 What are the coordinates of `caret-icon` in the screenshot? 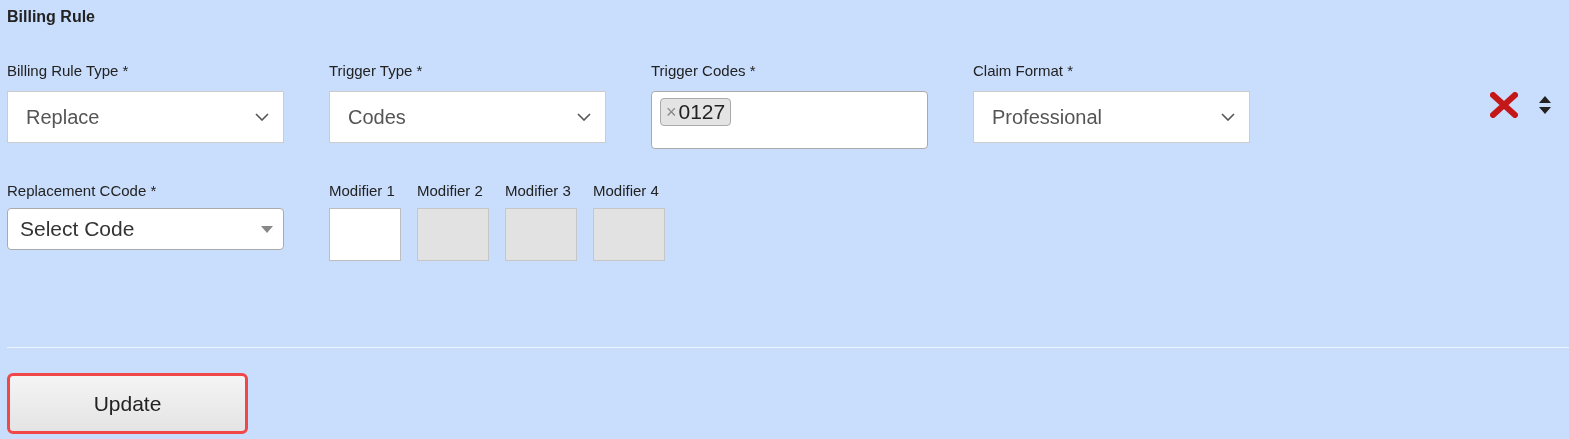 It's located at (267, 229).